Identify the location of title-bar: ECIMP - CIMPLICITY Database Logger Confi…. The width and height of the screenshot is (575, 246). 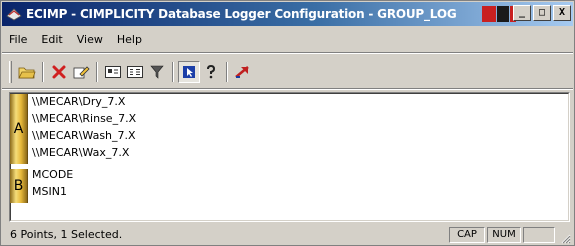
(287, 14).